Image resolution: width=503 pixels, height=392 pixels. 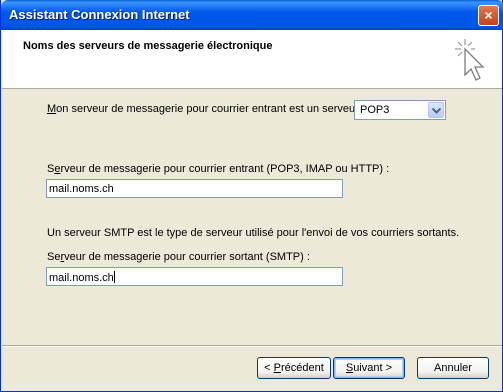 What do you see at coordinates (369, 368) in the screenshot?
I see `next-button: Suivant >` at bounding box center [369, 368].